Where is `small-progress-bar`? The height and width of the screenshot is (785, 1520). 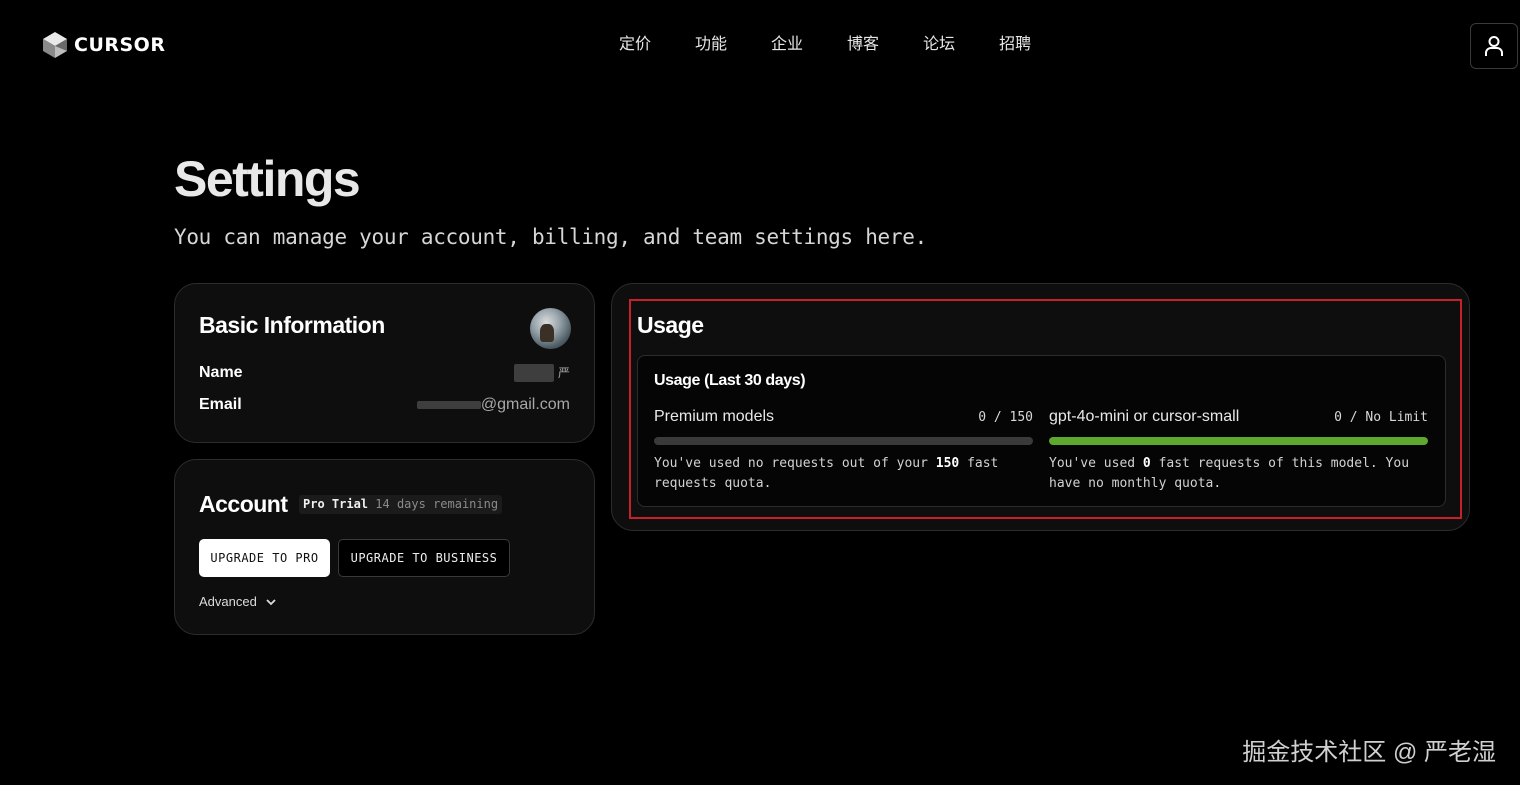
small-progress-bar is located at coordinates (1238, 441).